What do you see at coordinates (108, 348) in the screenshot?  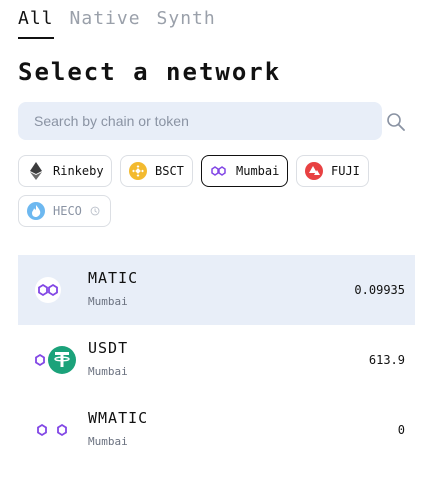 I see `token-symbol: USDT` at bounding box center [108, 348].